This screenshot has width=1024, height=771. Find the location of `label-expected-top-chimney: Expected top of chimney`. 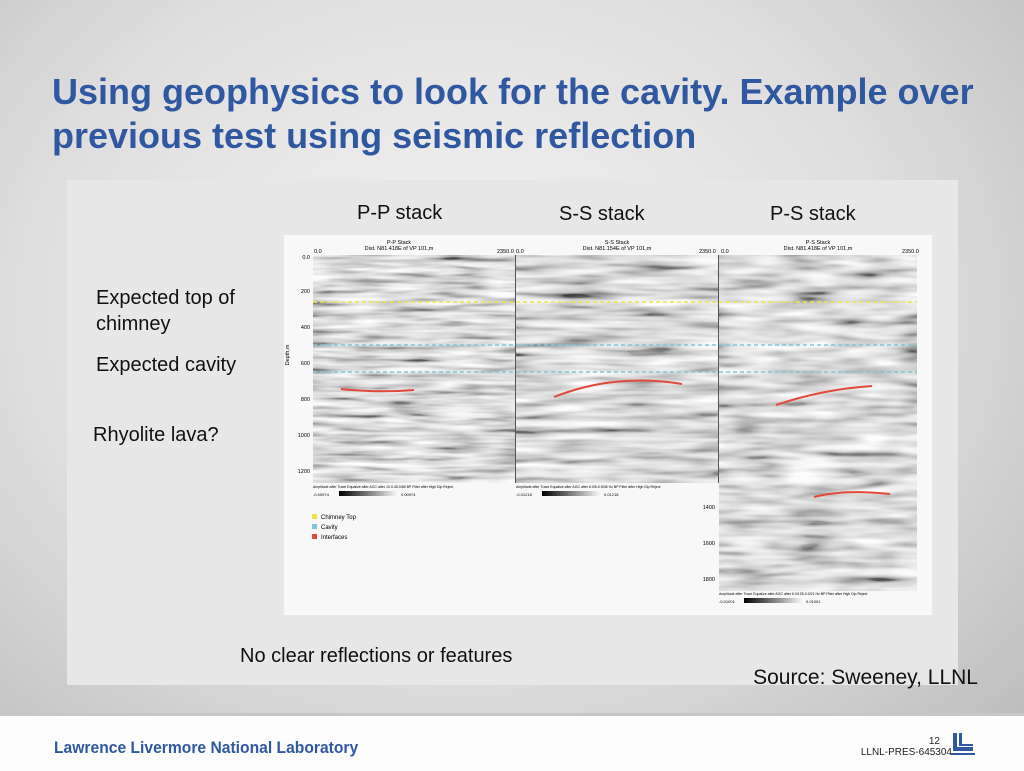

label-expected-top-chimney: Expected top of chimney is located at coordinates (165, 311).